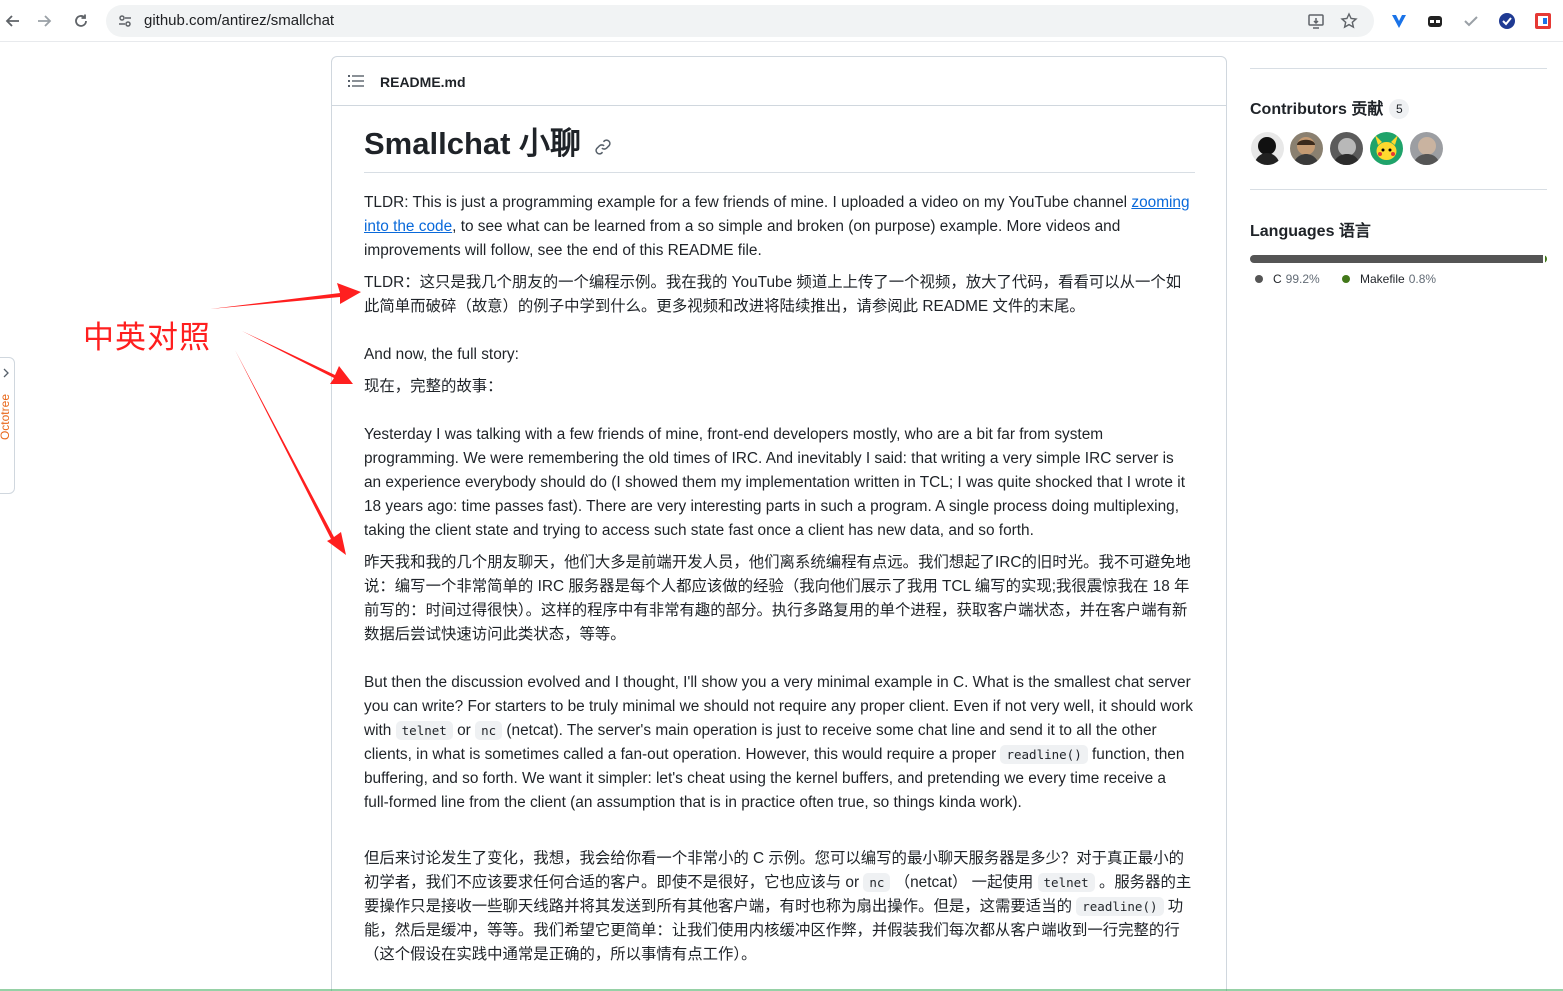 This screenshot has height=991, width=1563. Describe the element at coordinates (356, 81) in the screenshot. I see `outline-list-icon` at that location.